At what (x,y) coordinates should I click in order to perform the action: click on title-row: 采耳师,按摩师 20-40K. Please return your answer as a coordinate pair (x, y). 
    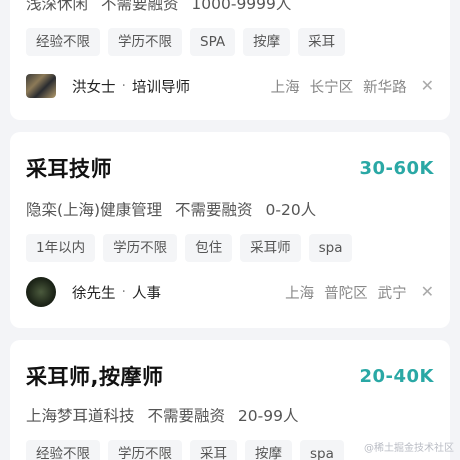
    Looking at the image, I should click on (230, 376).